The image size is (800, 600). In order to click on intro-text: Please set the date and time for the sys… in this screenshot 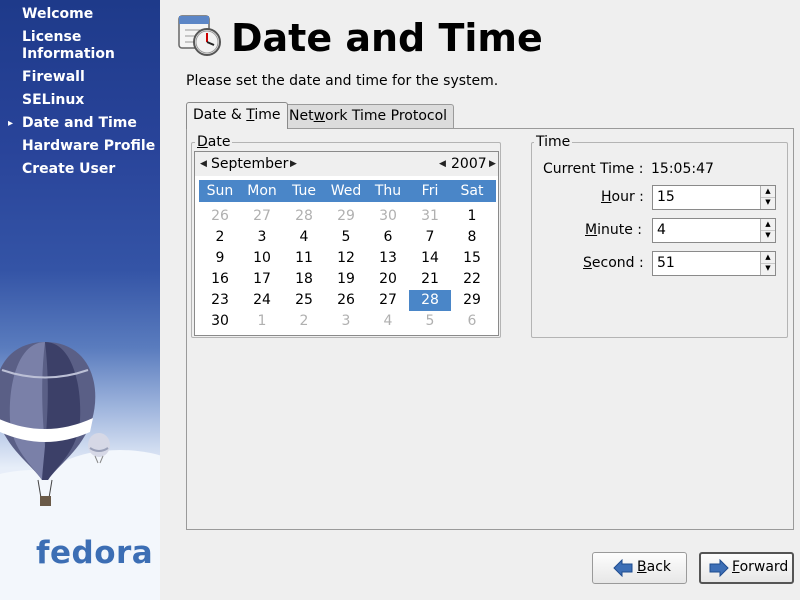, I will do `click(342, 81)`.